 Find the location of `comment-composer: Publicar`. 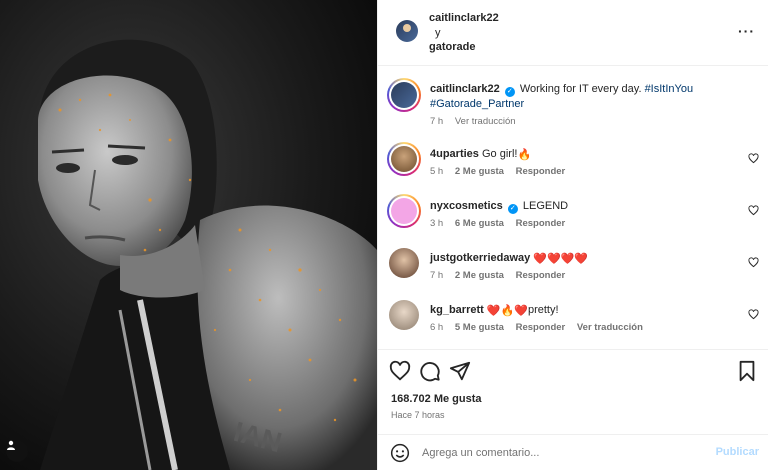

comment-composer: Publicar is located at coordinates (573, 452).